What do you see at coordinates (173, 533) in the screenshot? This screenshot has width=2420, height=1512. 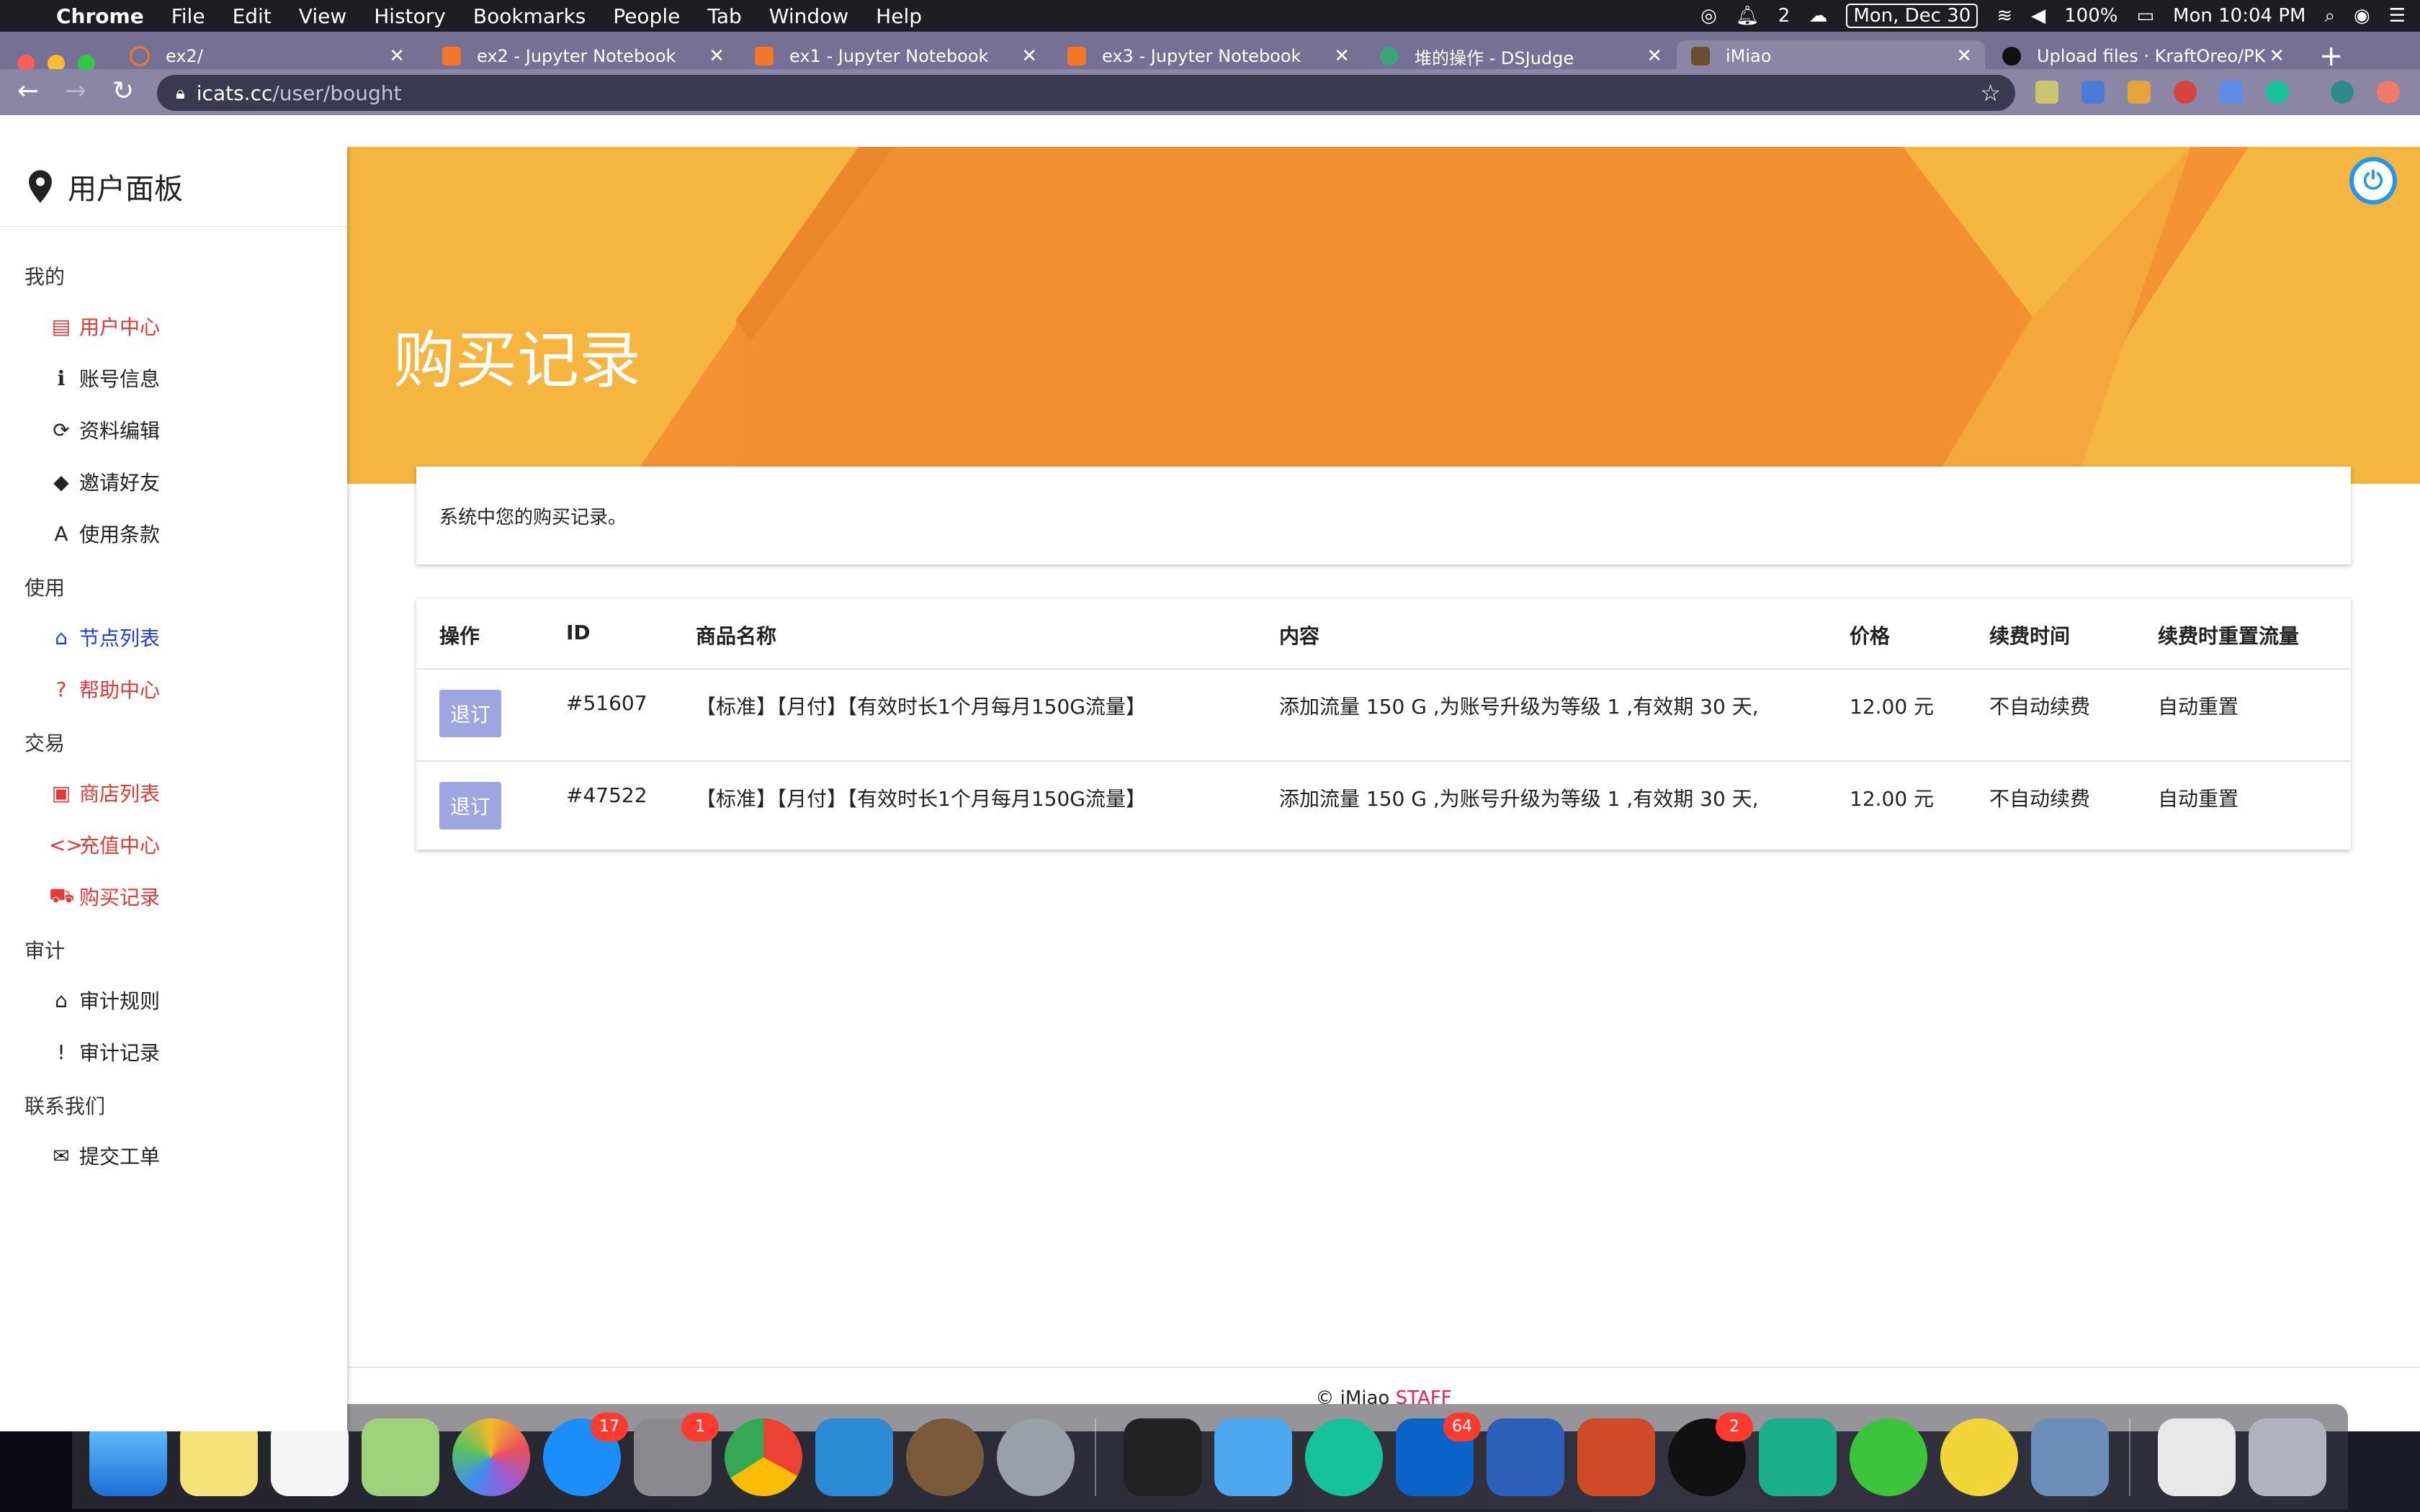 I see `sidebar-item-terms: A 使用条款` at bounding box center [173, 533].